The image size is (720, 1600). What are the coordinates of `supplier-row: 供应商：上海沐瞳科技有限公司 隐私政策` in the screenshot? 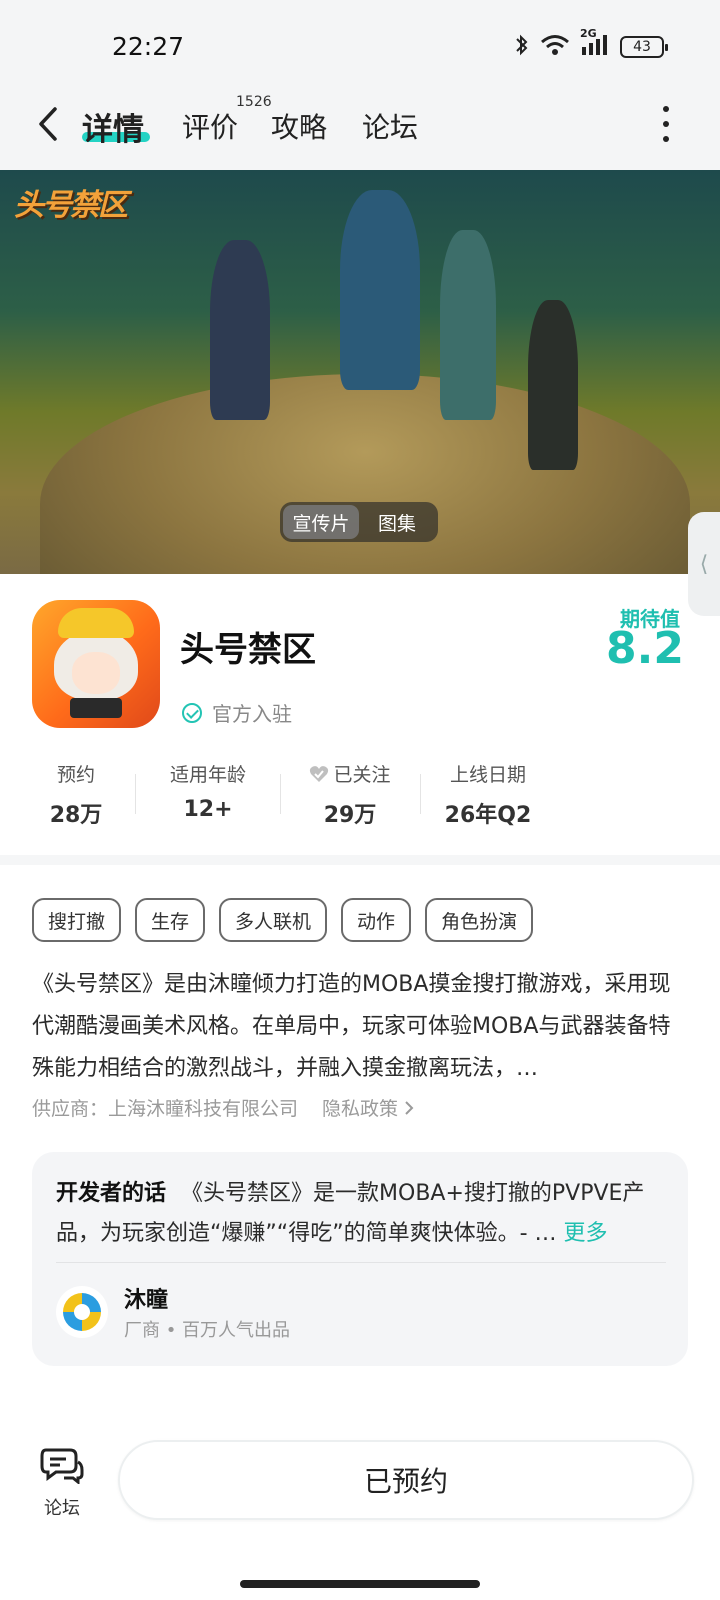 It's located at (223, 1107).